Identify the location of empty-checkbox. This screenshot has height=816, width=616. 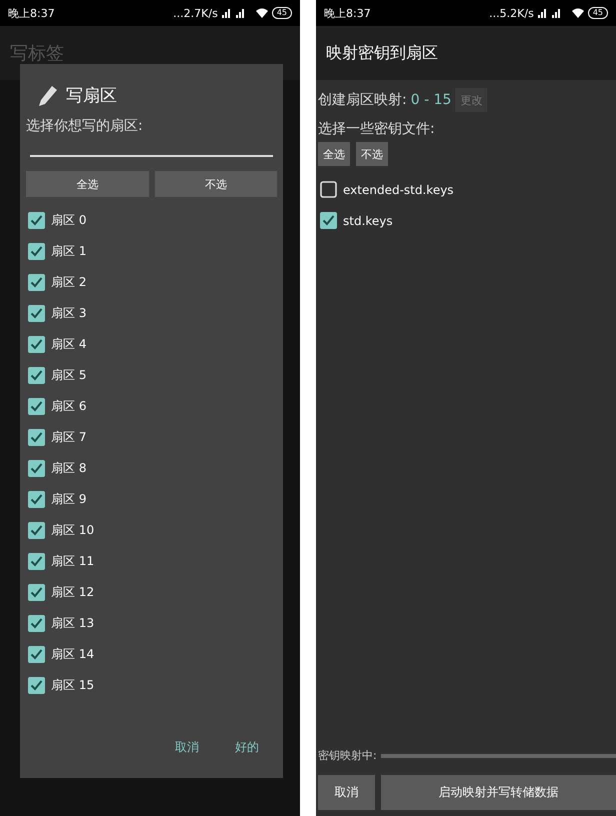
(328, 189).